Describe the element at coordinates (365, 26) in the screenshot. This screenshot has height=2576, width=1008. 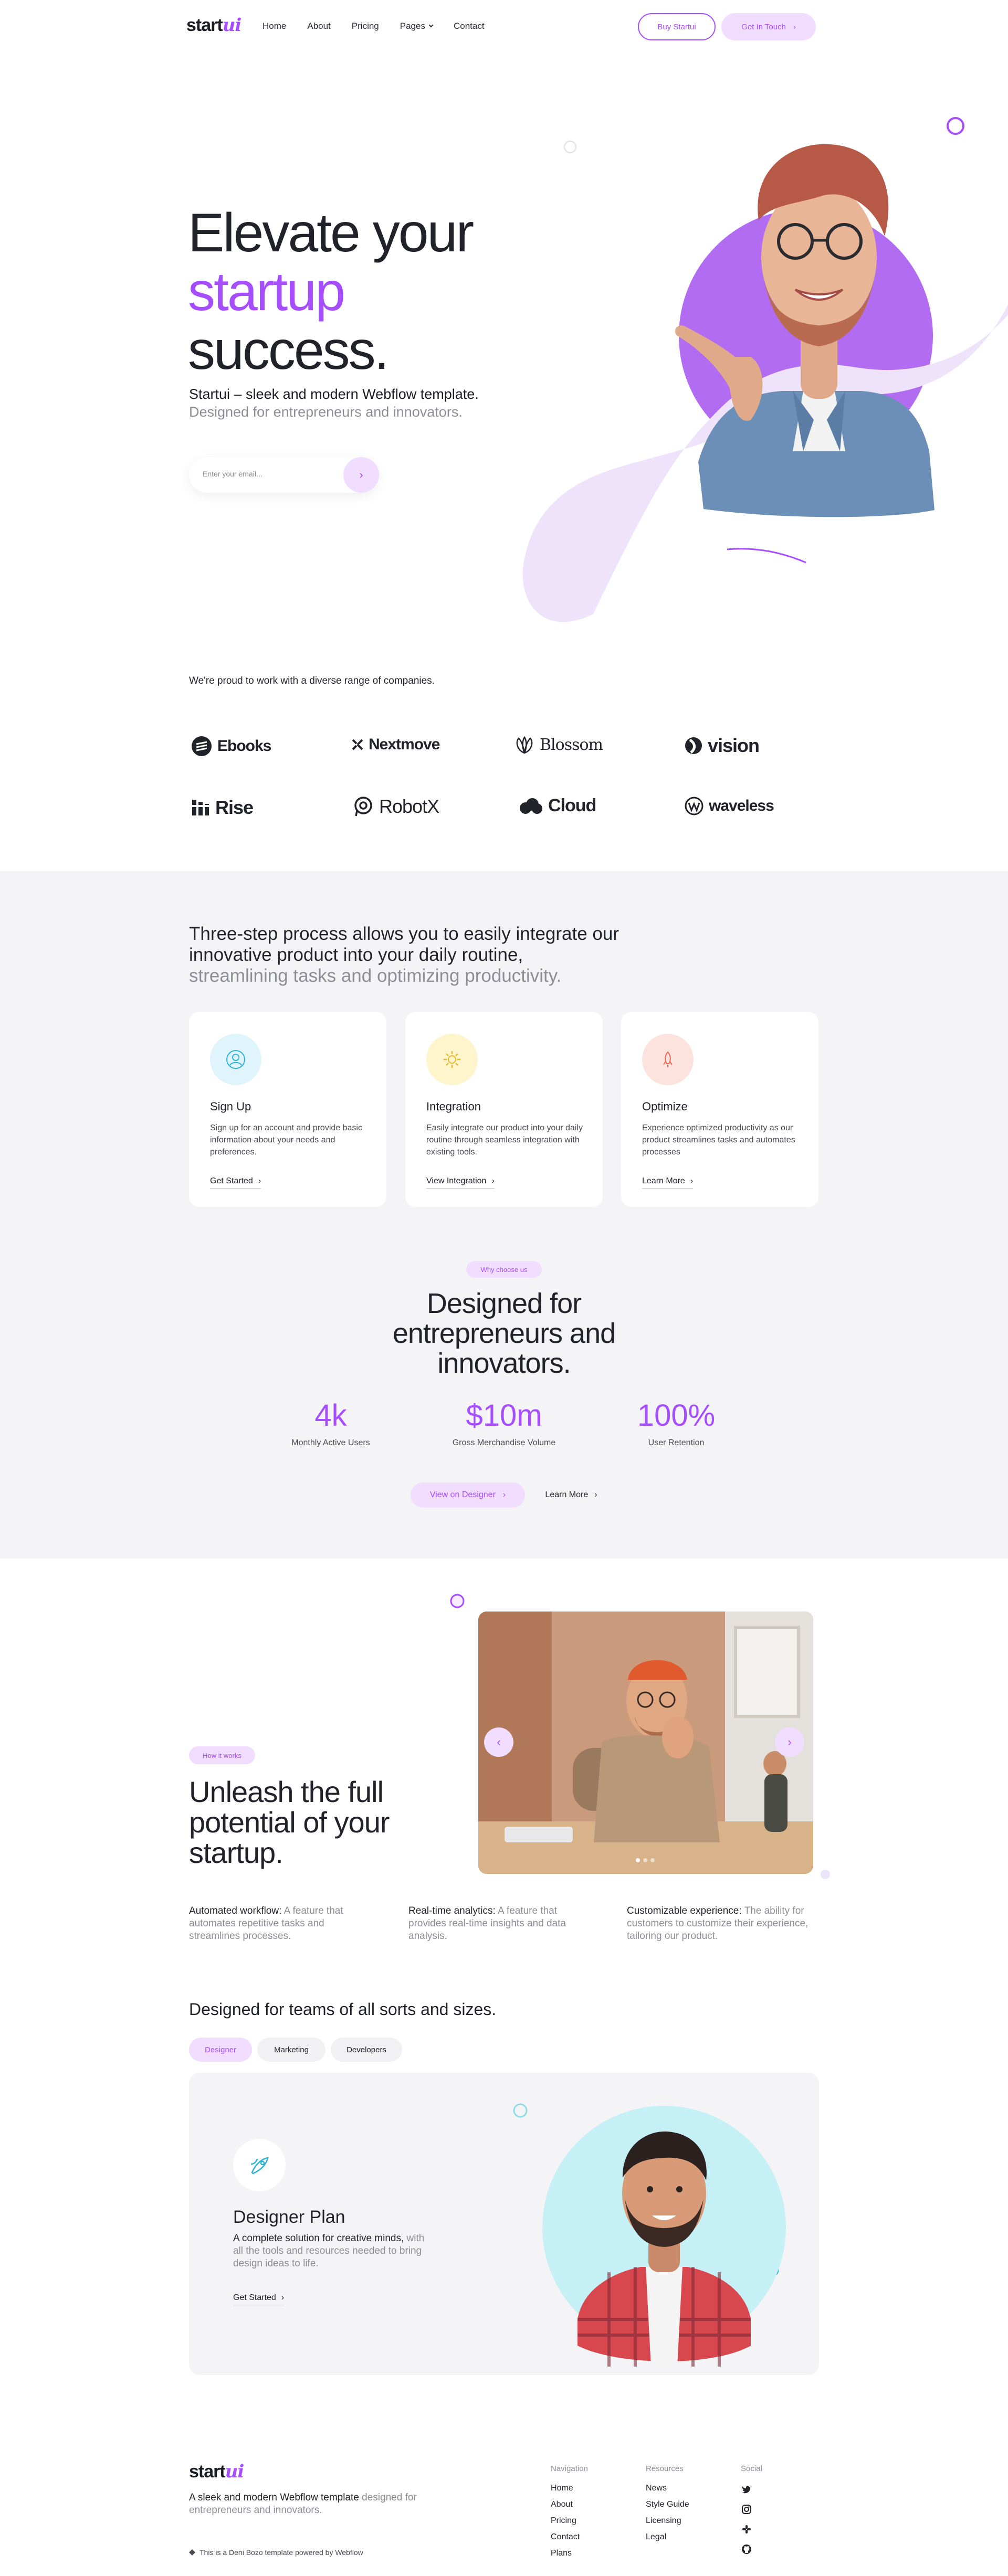
I see `nav-pricing: Pricing` at that location.